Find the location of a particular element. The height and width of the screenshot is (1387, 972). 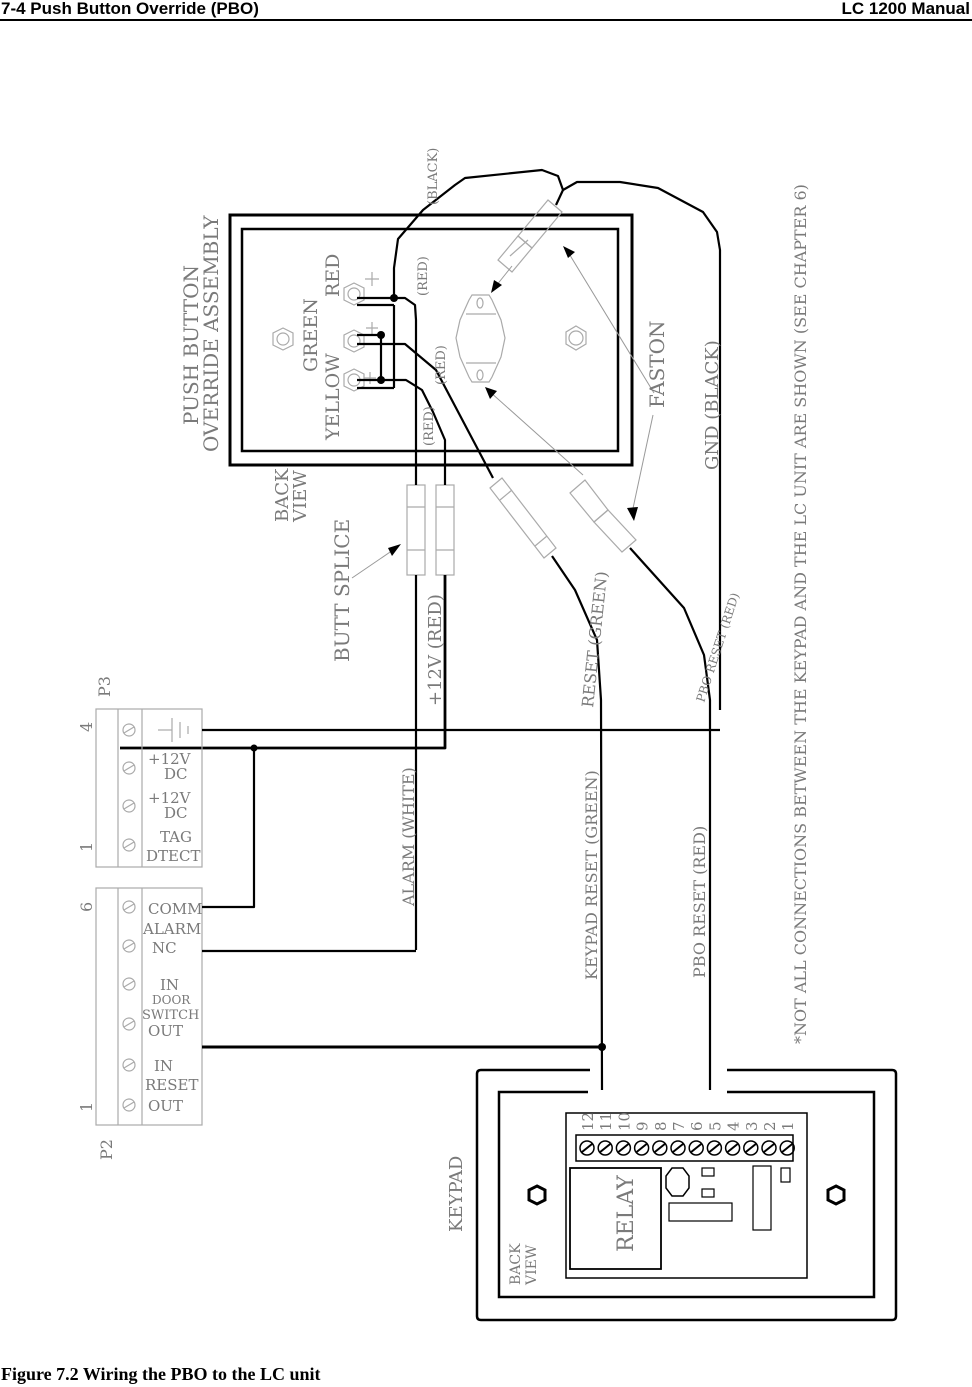

terminal-number: 5 is located at coordinates (715, 1126).